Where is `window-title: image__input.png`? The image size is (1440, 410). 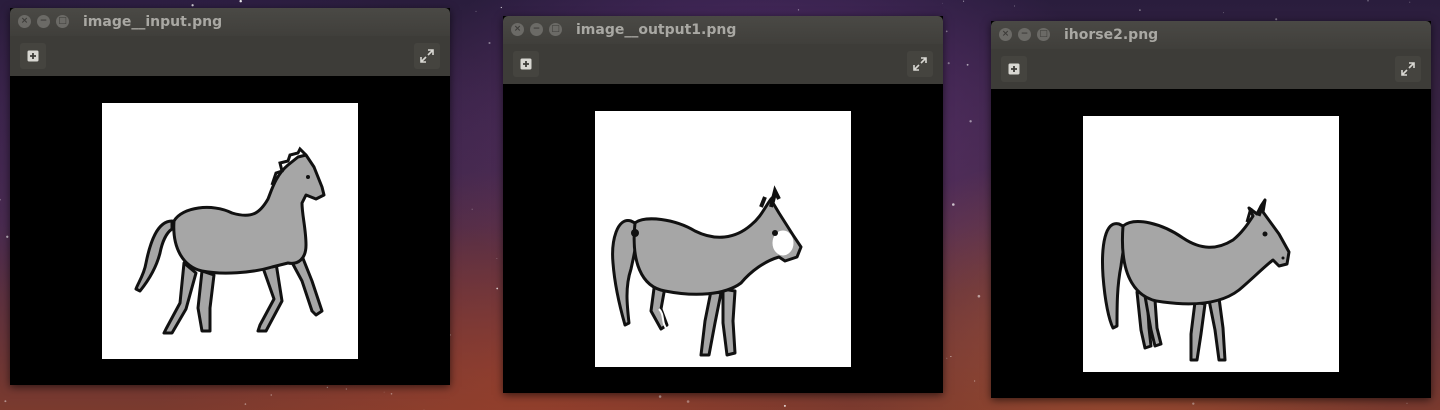 window-title: image__input.png is located at coordinates (153, 22).